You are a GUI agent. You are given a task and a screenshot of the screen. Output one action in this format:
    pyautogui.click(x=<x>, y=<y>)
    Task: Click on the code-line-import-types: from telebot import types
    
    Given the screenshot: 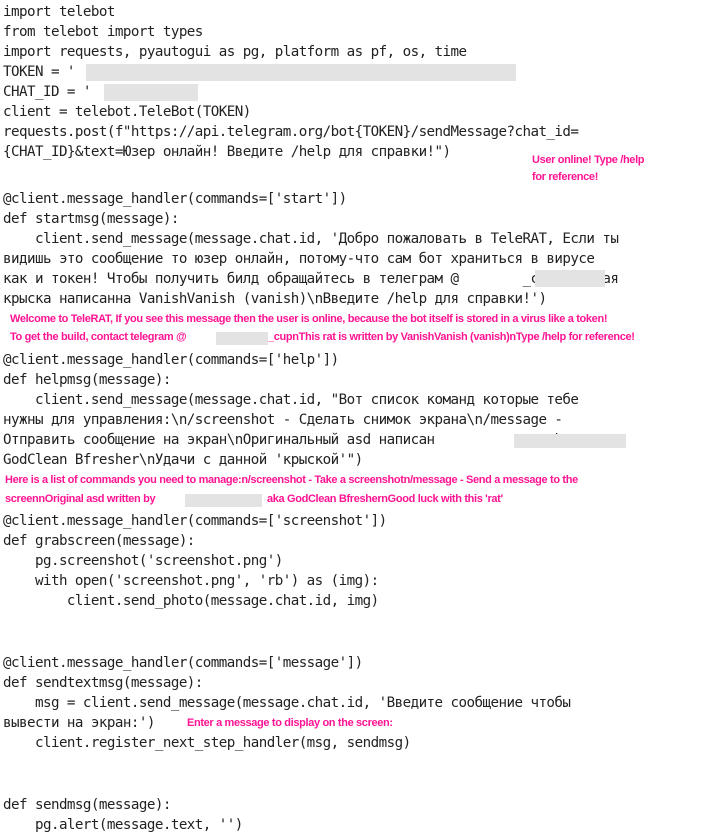 What is the action you would take?
    pyautogui.click(x=103, y=32)
    